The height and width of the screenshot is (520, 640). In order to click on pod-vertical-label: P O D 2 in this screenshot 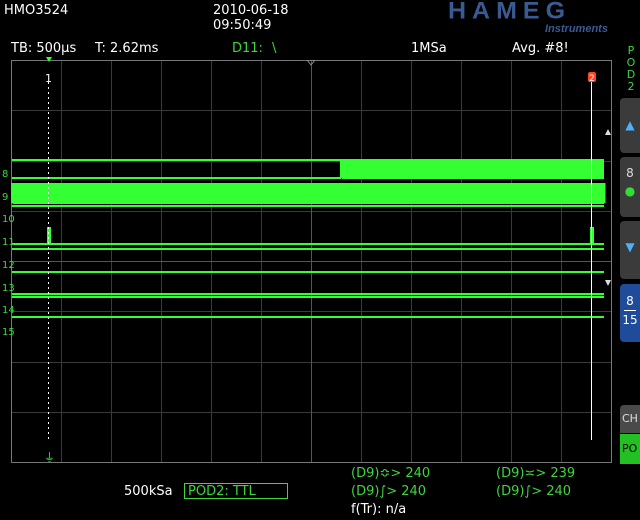, I will do `click(631, 68)`.